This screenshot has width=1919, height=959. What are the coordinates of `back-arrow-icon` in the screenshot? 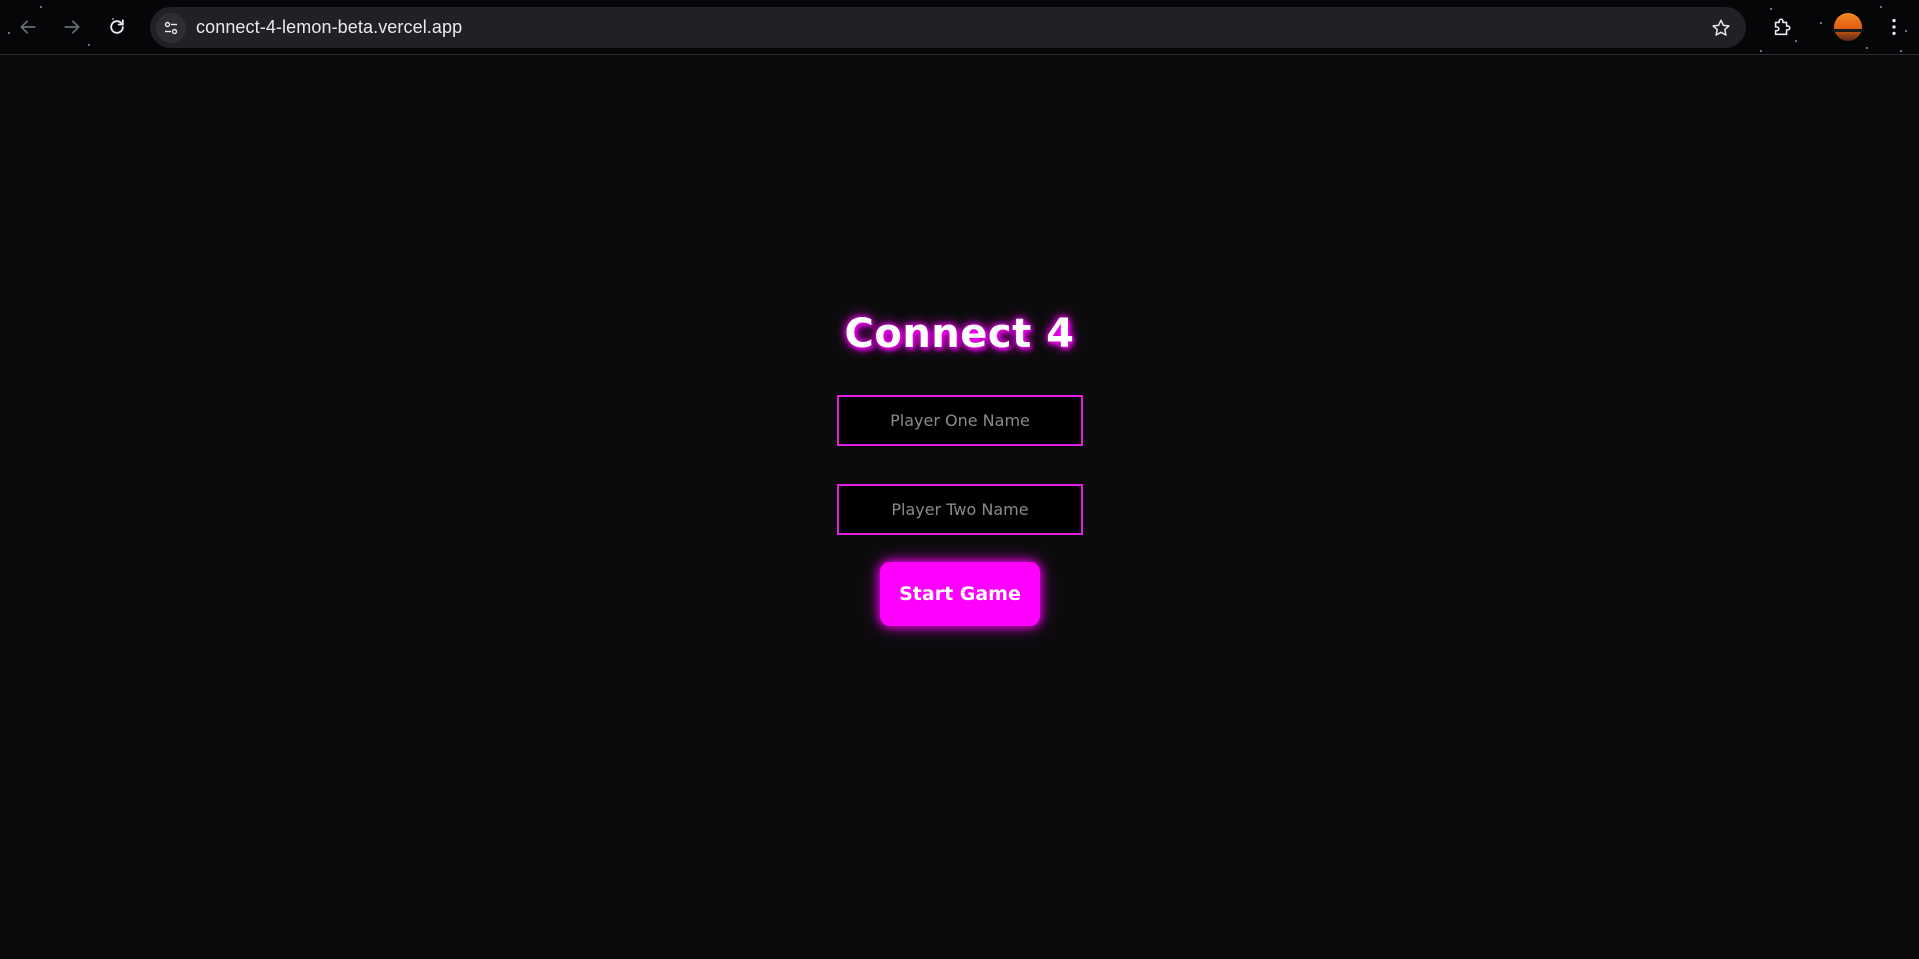 It's located at (28, 27).